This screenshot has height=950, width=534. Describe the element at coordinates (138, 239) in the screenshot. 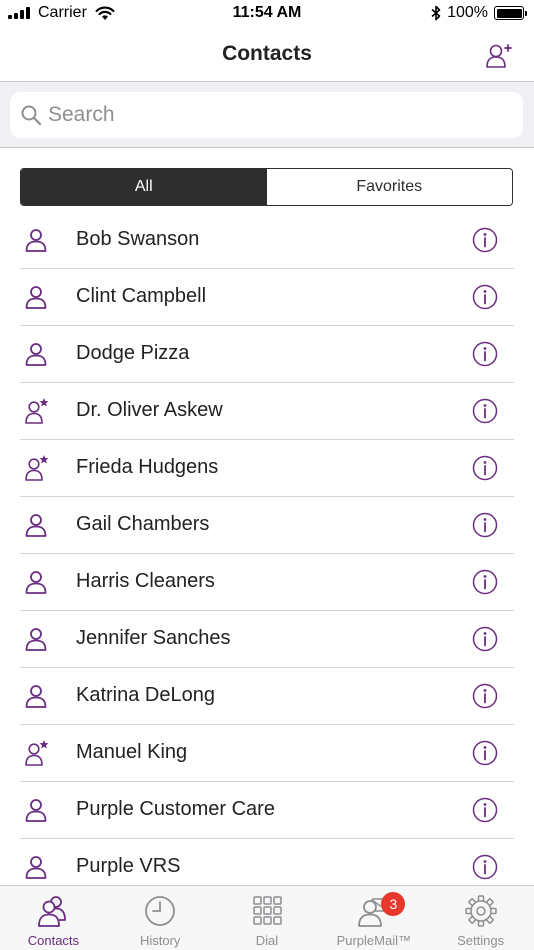

I see `contact-name: Bob Swanson` at that location.